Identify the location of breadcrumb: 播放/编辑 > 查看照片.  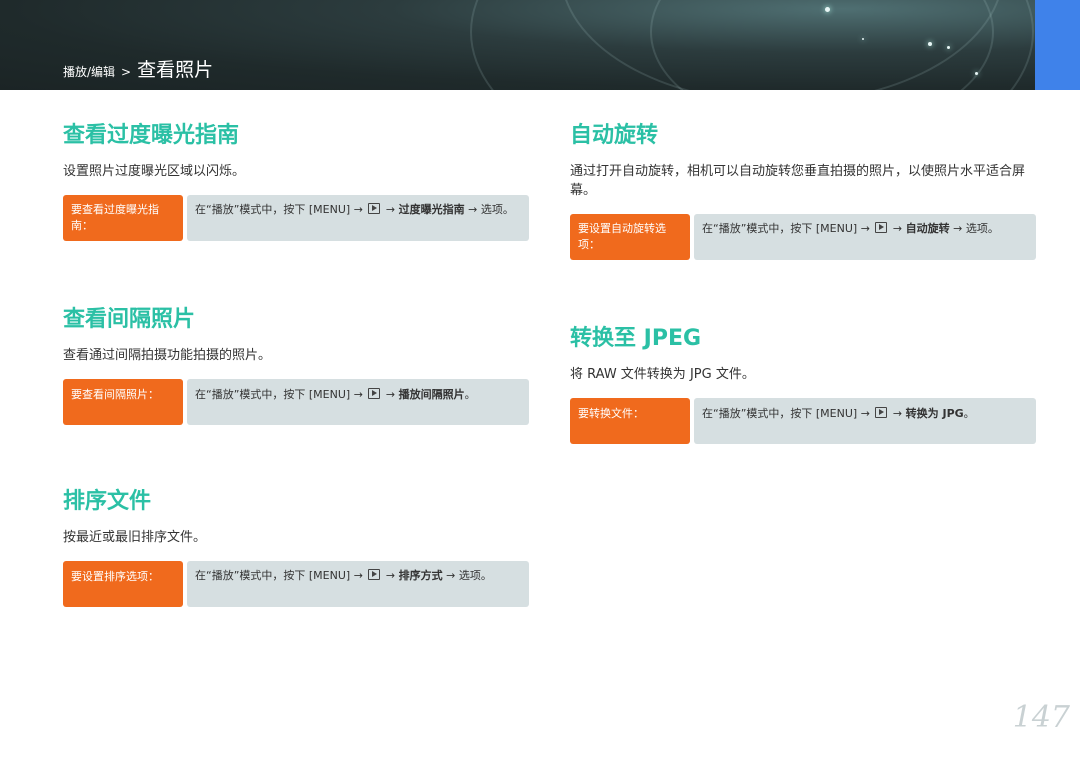
(138, 68).